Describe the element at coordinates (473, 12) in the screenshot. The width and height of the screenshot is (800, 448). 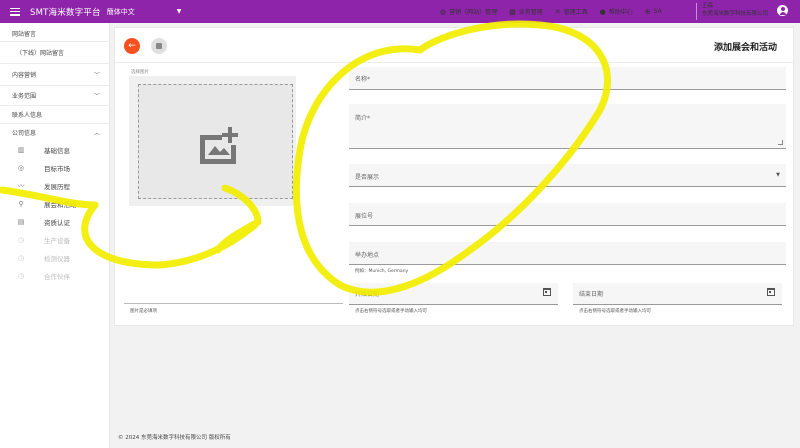
I see `nav-marketing-label: 营销（网站）管理` at that location.